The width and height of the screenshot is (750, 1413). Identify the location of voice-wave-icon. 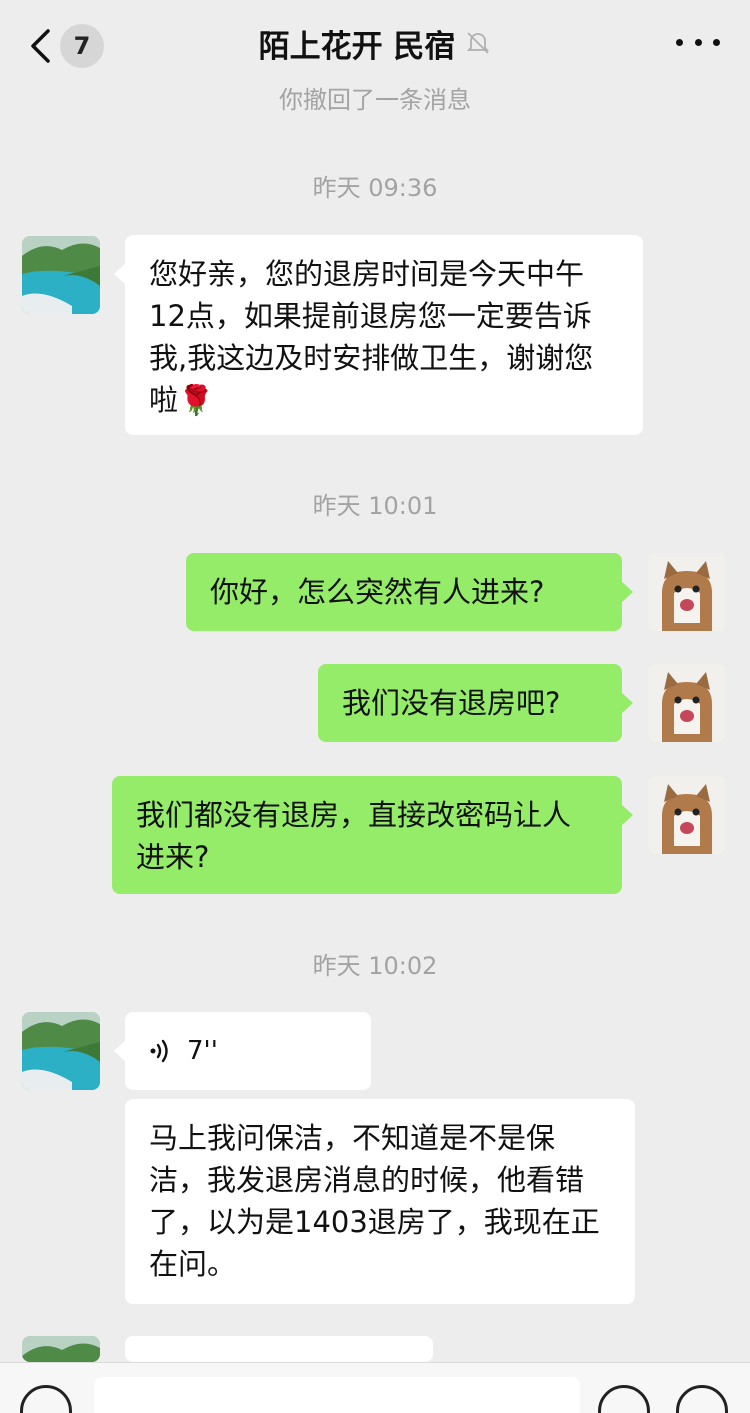
(159, 1051).